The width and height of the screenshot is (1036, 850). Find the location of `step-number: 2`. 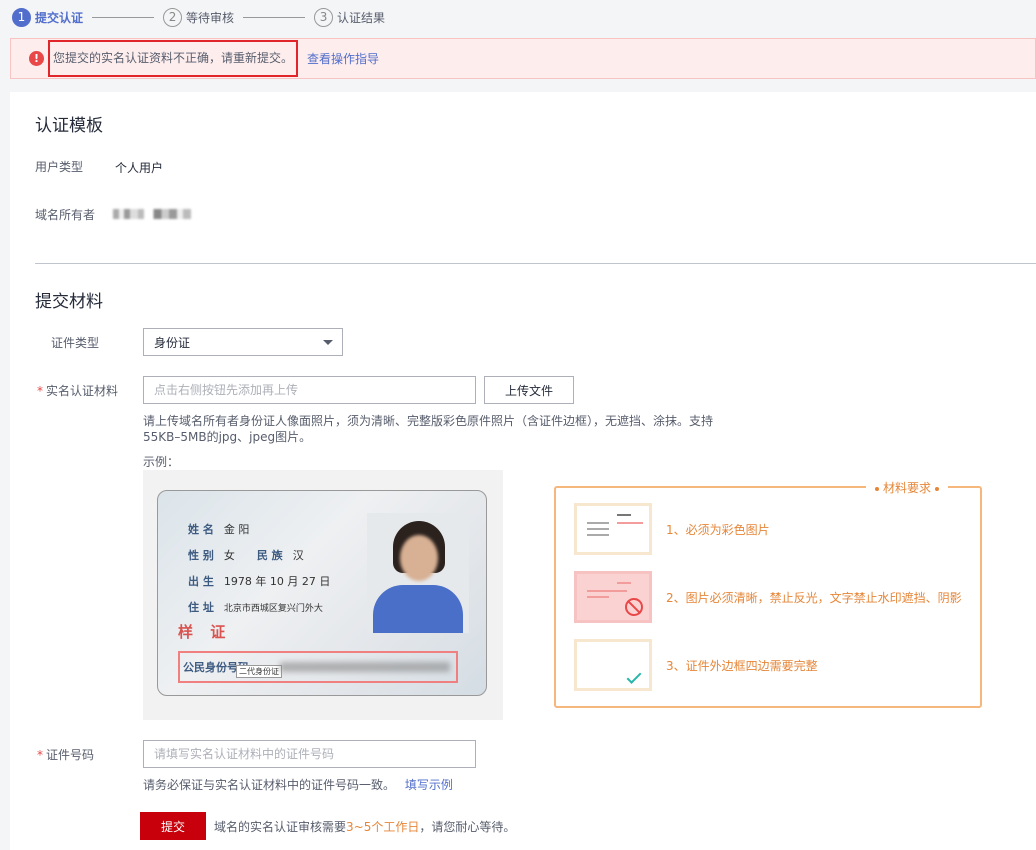

step-number: 2 is located at coordinates (173, 17).